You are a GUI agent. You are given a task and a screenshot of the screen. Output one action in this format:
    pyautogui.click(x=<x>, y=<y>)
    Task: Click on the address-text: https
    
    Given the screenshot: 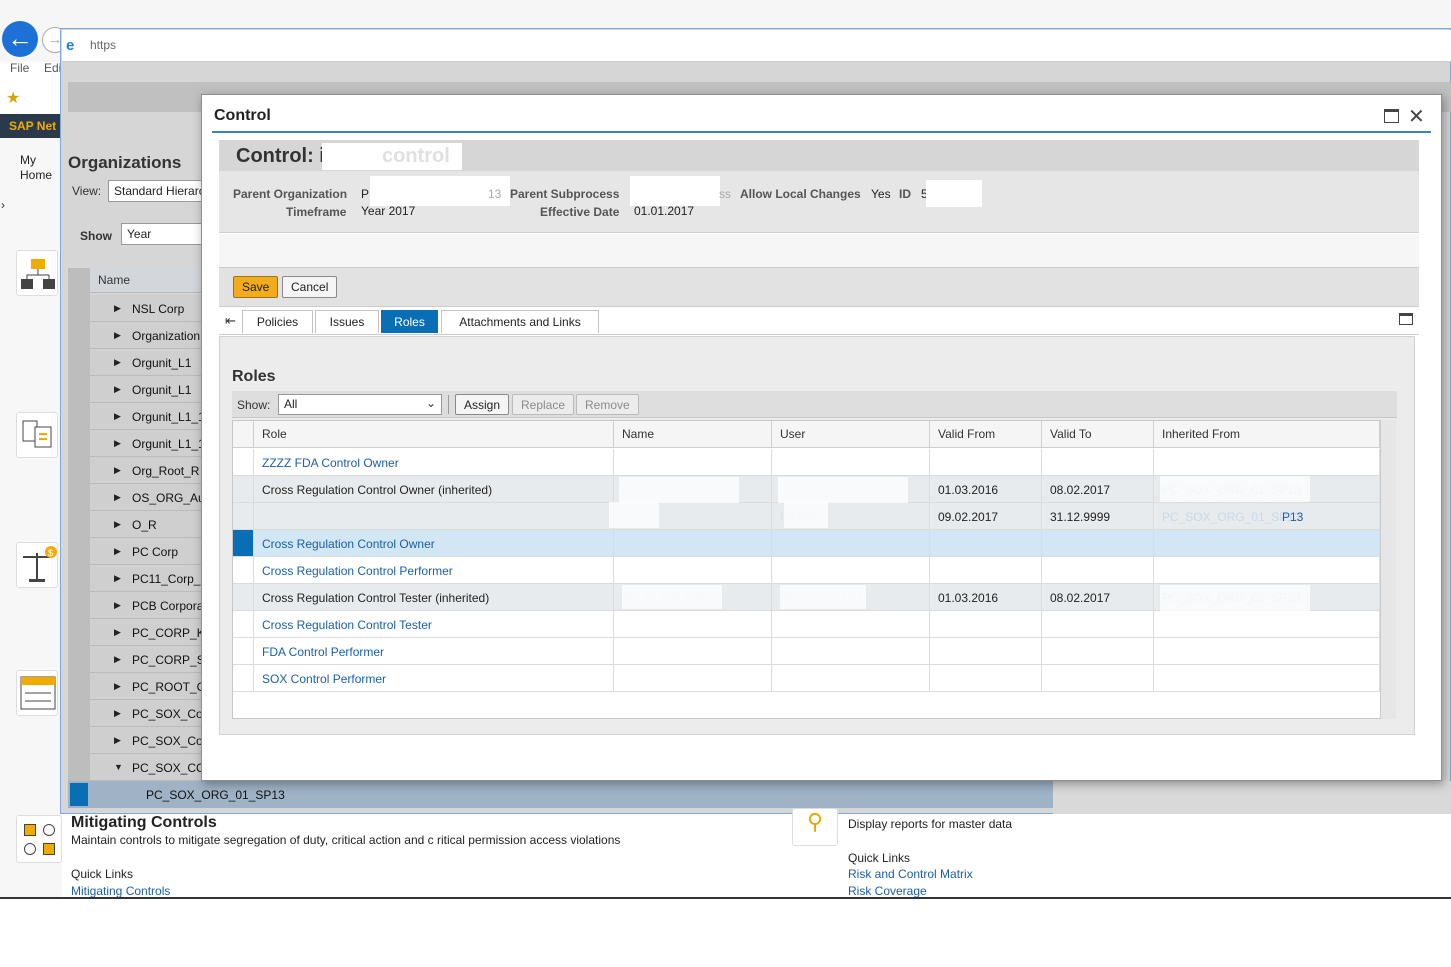 What is the action you would take?
    pyautogui.click(x=103, y=45)
    